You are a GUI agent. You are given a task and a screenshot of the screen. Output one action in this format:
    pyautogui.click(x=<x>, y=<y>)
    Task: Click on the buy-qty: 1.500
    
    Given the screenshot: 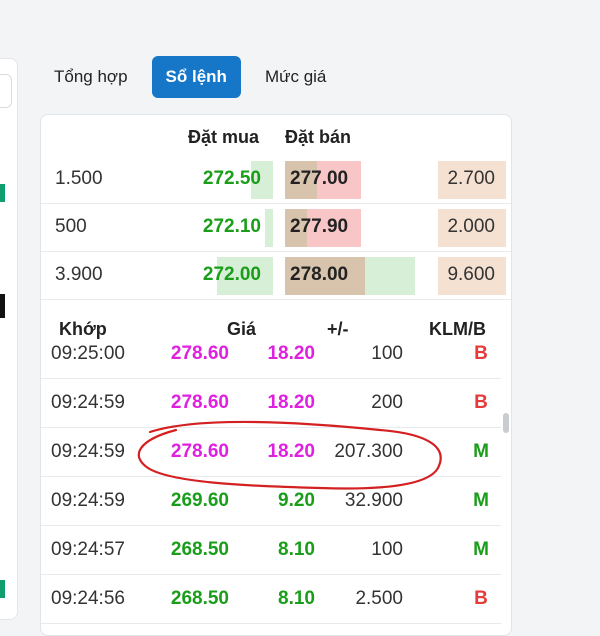 What is the action you would take?
    pyautogui.click(x=79, y=178)
    